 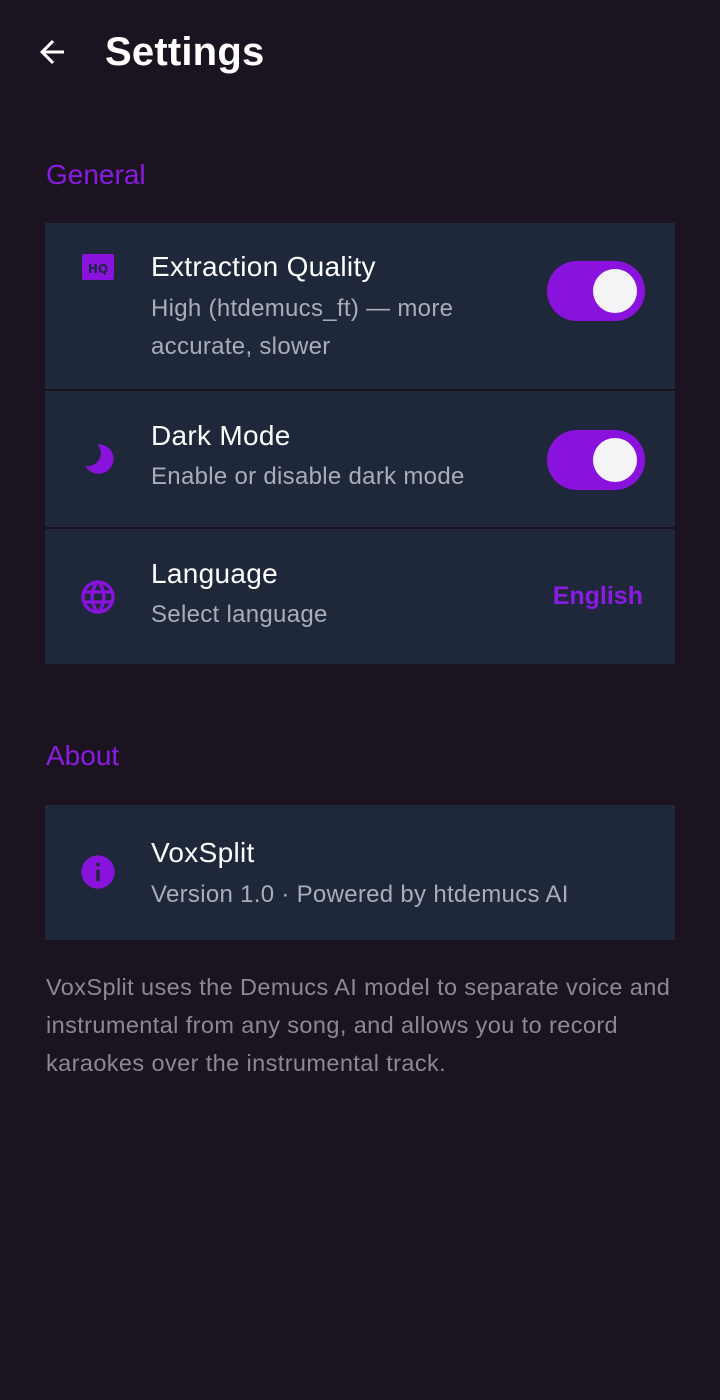 What do you see at coordinates (360, 459) in the screenshot?
I see `dark-mode-row: Dark Mode Enable or disable dark mode` at bounding box center [360, 459].